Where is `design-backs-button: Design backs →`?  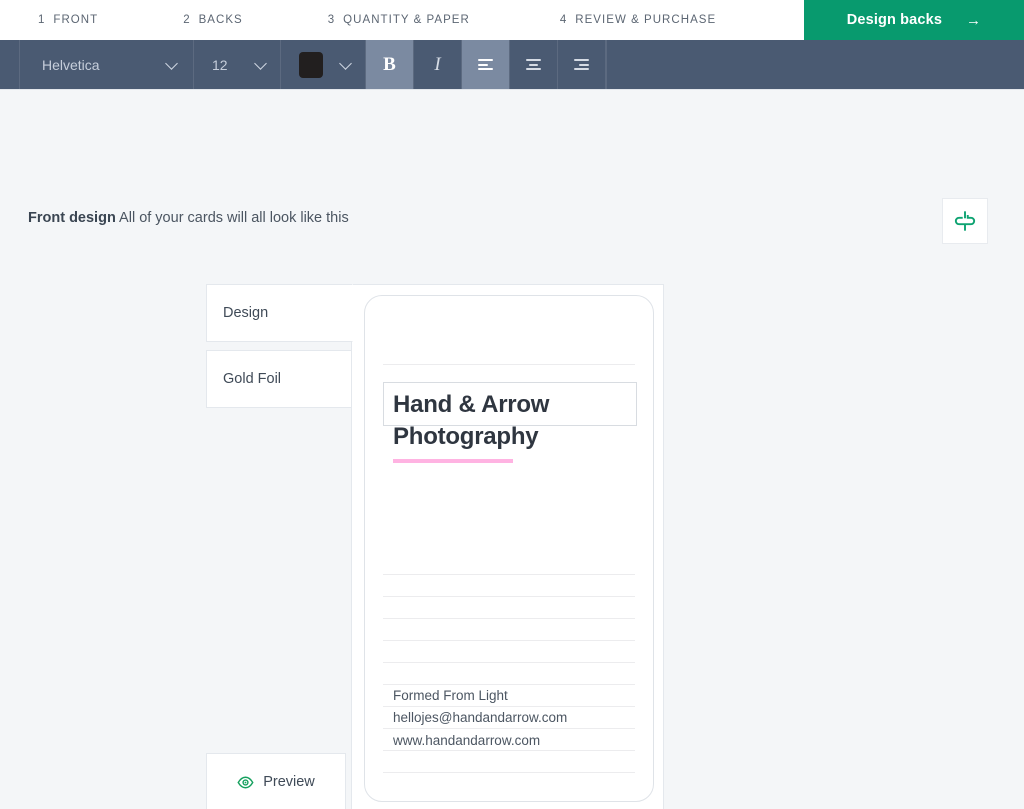
design-backs-button: Design backs → is located at coordinates (914, 20).